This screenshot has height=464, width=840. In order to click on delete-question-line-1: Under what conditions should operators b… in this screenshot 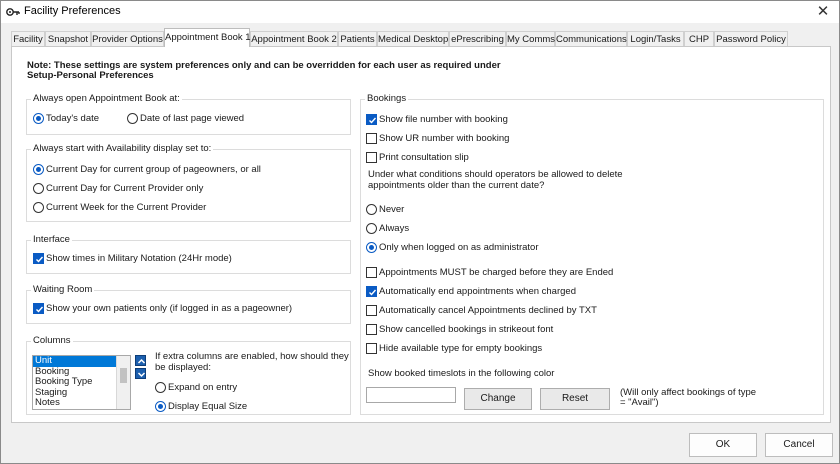, I will do `click(495, 174)`.